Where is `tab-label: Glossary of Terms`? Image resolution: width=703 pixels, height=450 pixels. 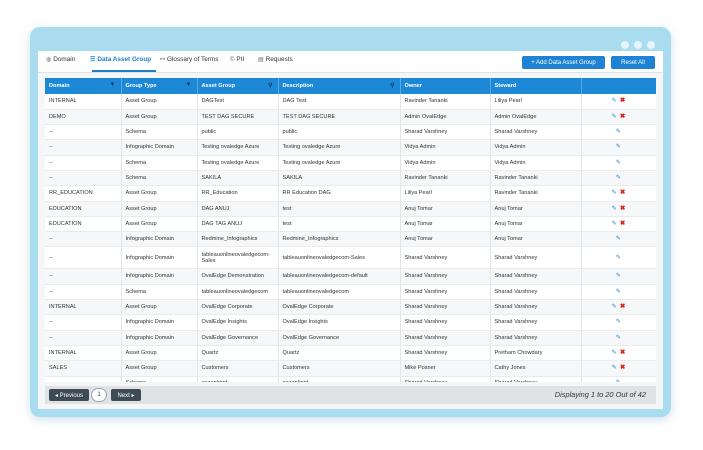
tab-label: Glossary of Terms is located at coordinates (193, 59).